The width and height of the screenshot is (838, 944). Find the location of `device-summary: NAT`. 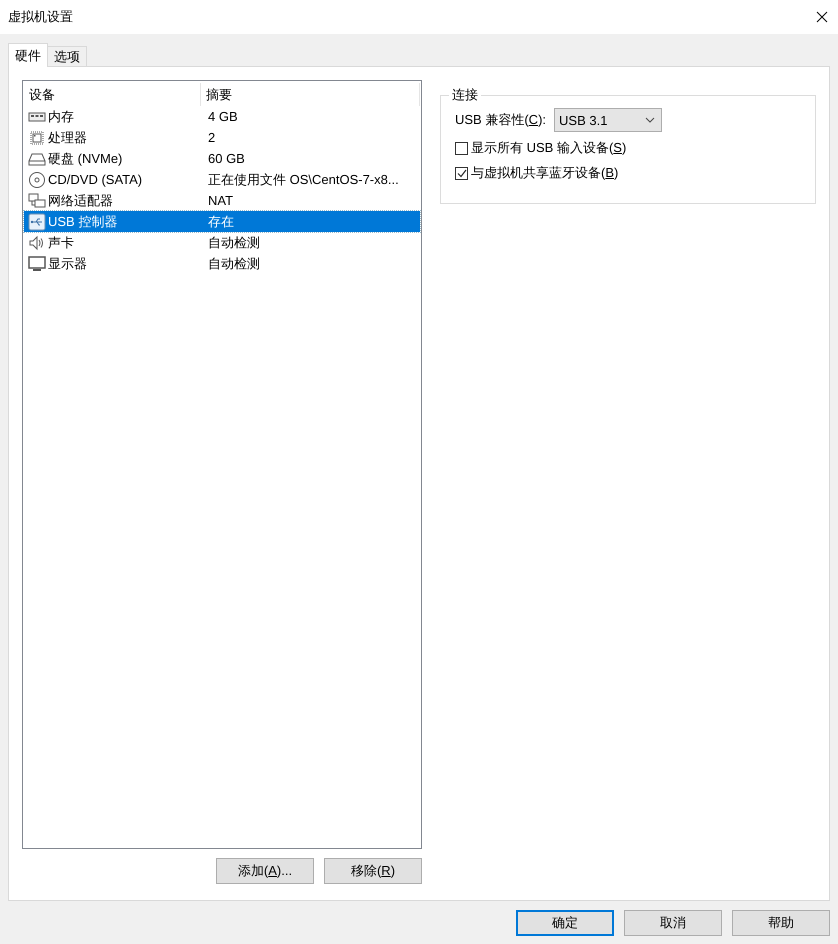

device-summary: NAT is located at coordinates (220, 200).